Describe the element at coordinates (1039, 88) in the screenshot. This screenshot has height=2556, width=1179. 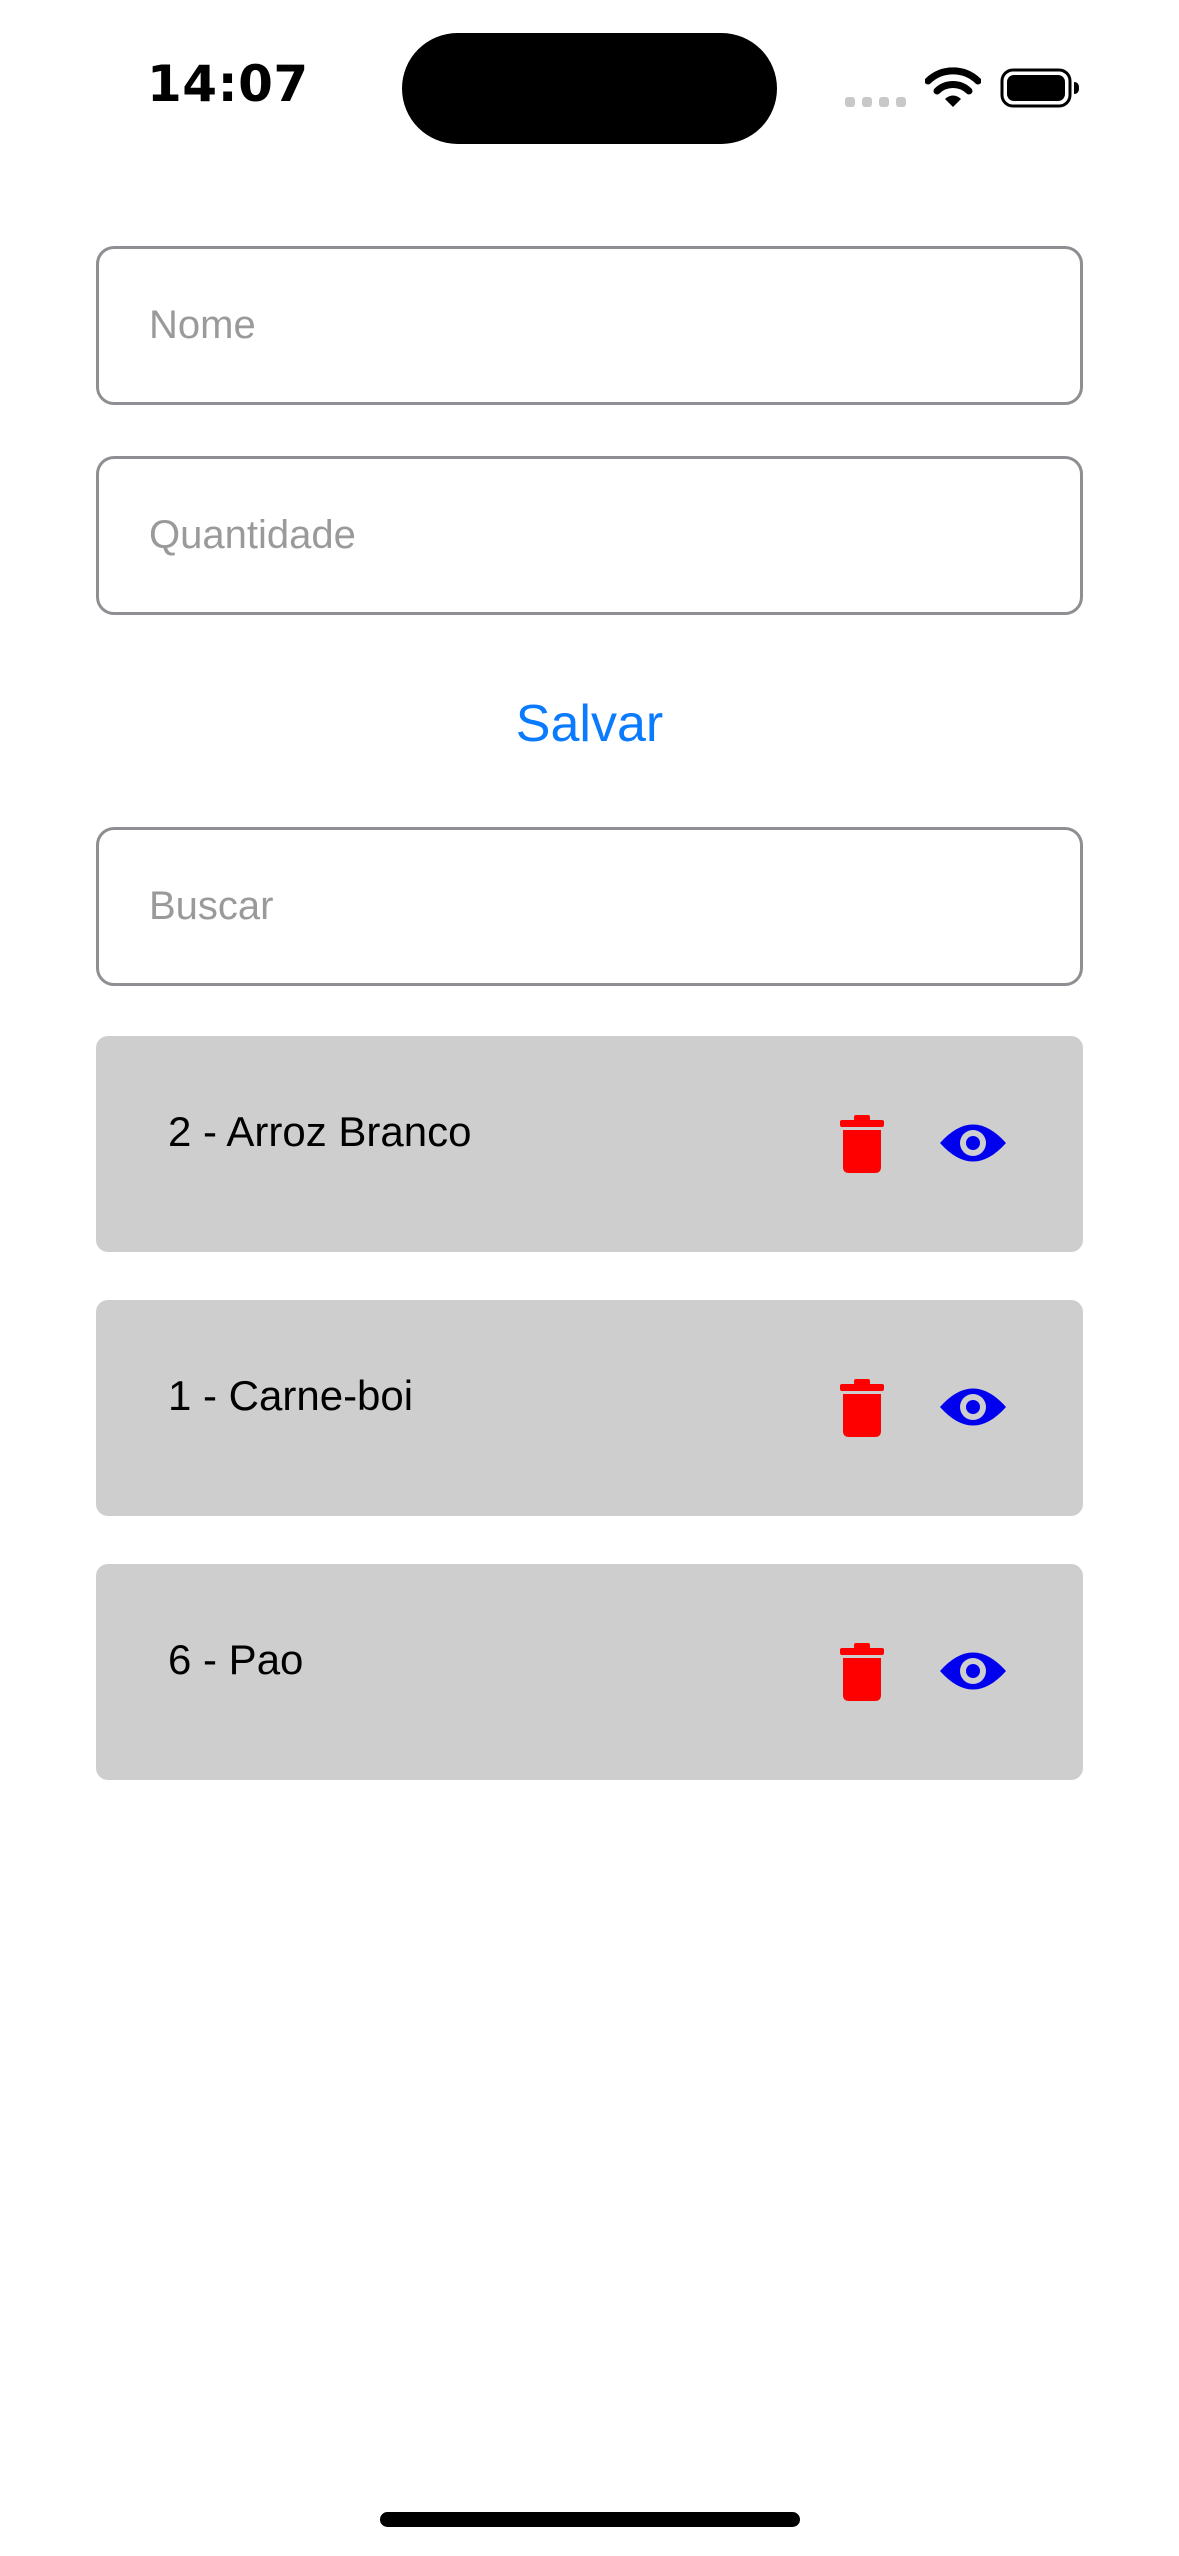
I see `battery-icon` at that location.